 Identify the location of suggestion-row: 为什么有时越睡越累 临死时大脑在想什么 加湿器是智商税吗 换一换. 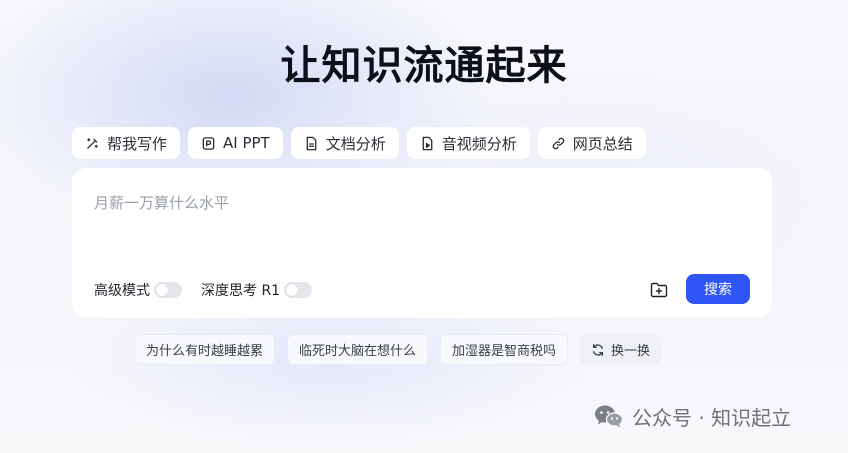
(398, 349).